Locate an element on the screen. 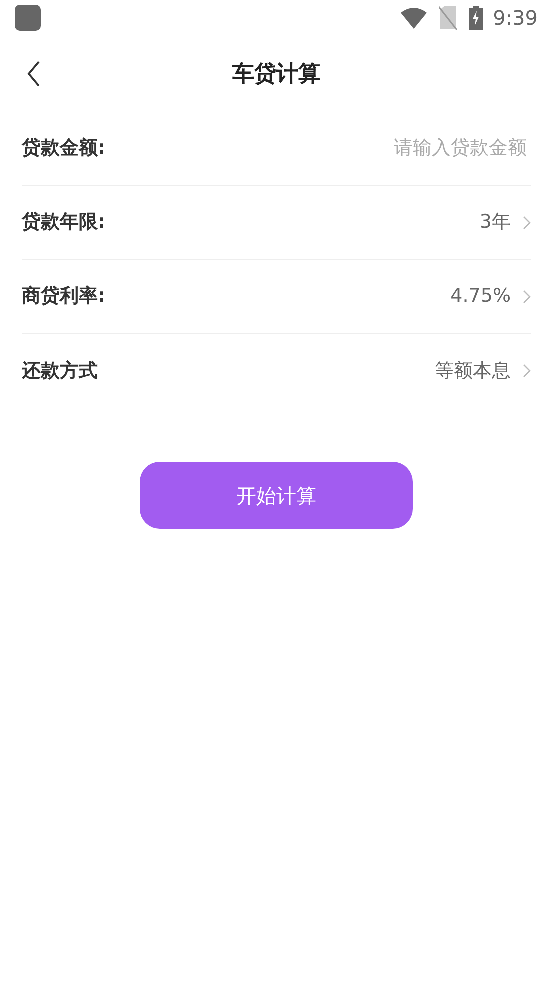  start-calculation-button: 开始计算 is located at coordinates (276, 495).